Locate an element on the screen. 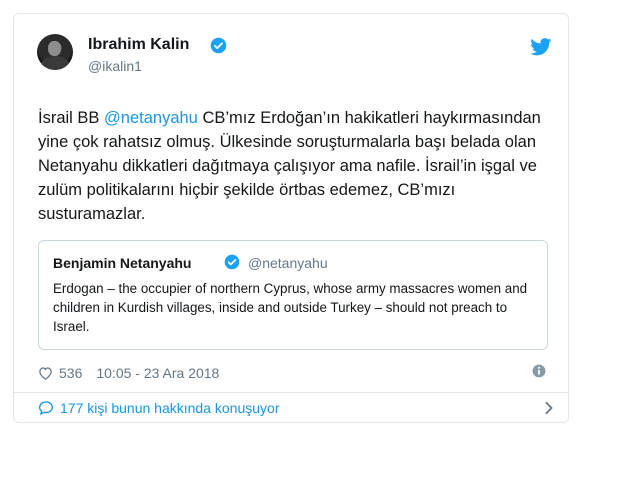 The height and width of the screenshot is (480, 640). info-icon is located at coordinates (539, 371).